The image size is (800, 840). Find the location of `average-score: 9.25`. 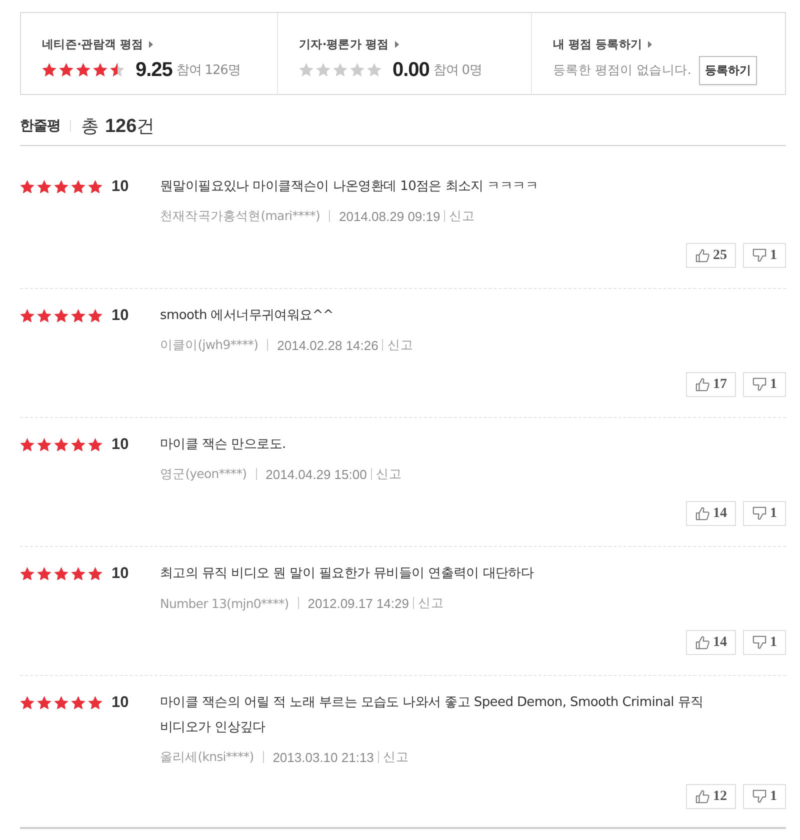

average-score: 9.25 is located at coordinates (154, 70).